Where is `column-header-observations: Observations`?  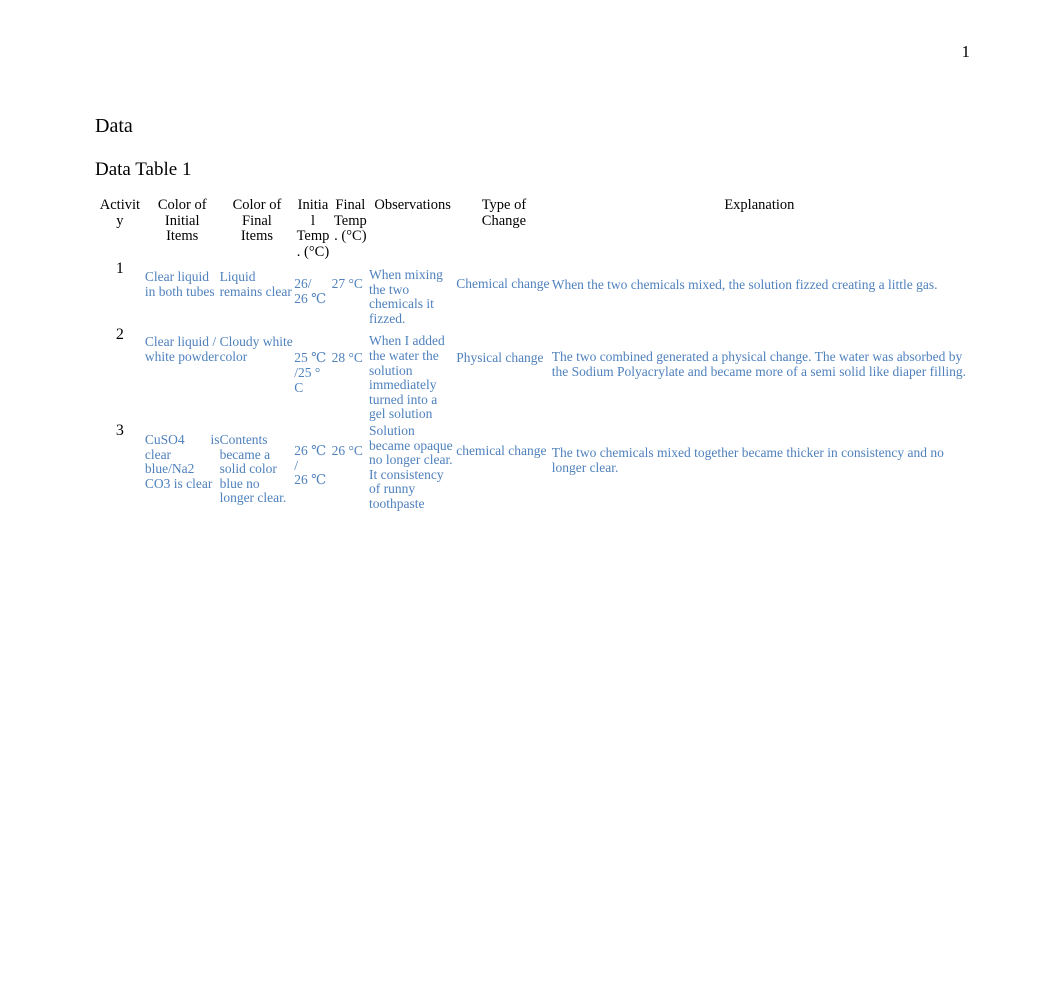 column-header-observations: Observations is located at coordinates (412, 205).